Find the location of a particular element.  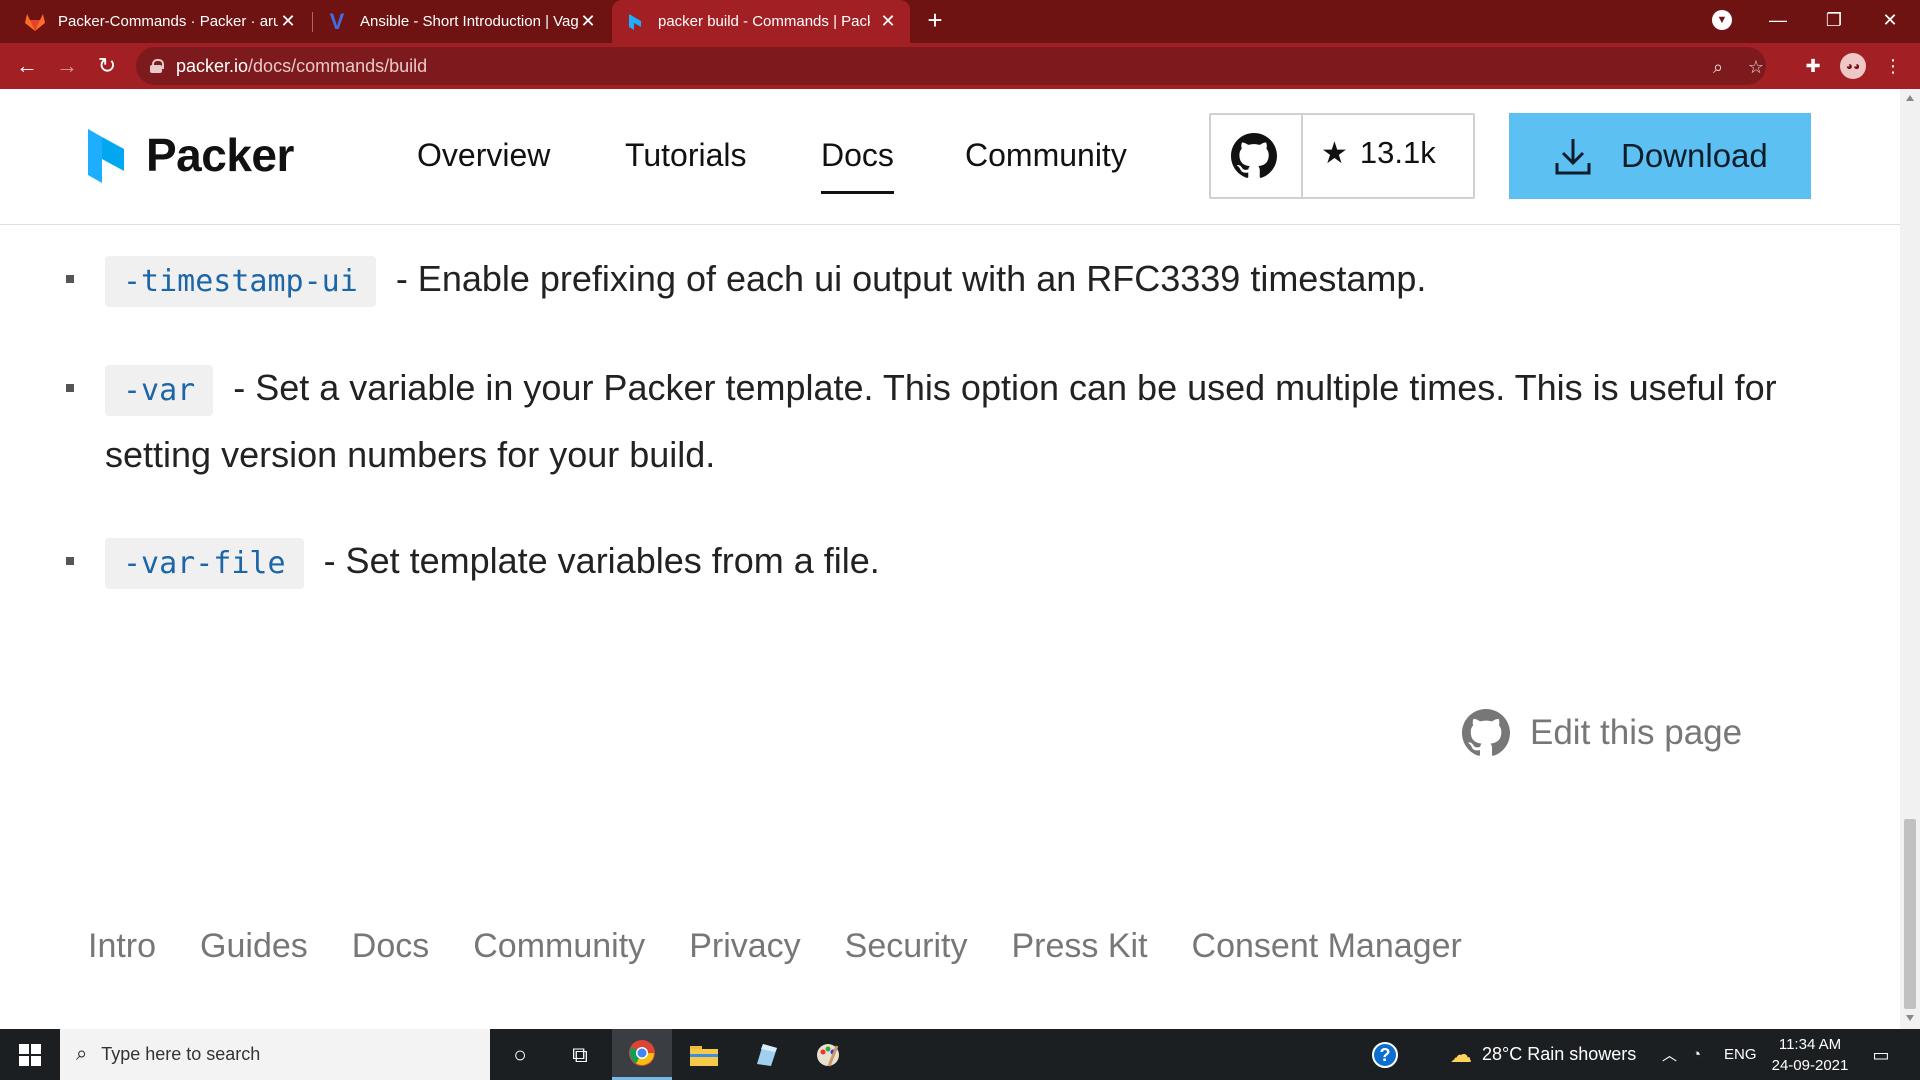

edit-this-page-link: Edit this page is located at coordinates (1602, 733).